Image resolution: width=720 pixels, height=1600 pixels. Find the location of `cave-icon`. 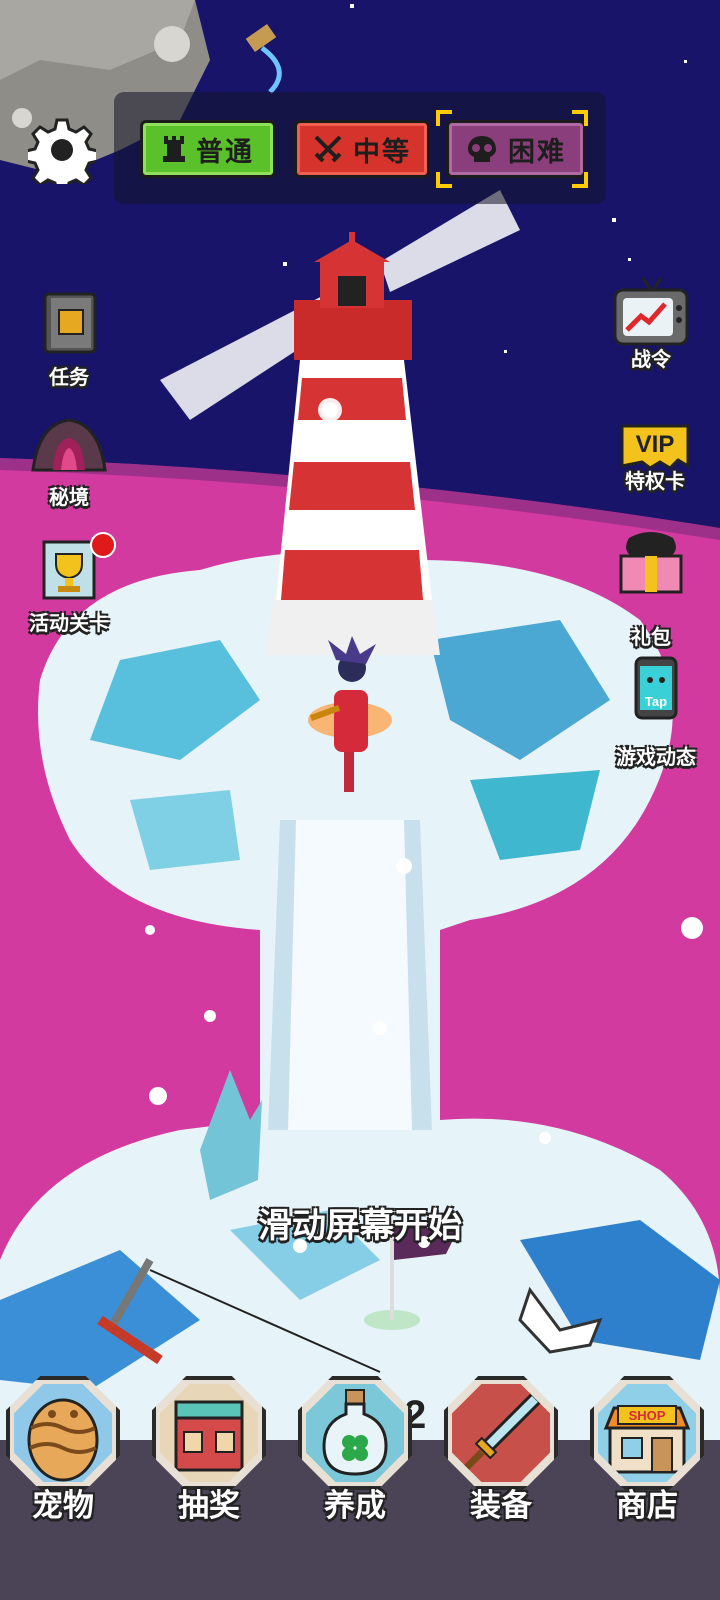

cave-icon is located at coordinates (69, 445).